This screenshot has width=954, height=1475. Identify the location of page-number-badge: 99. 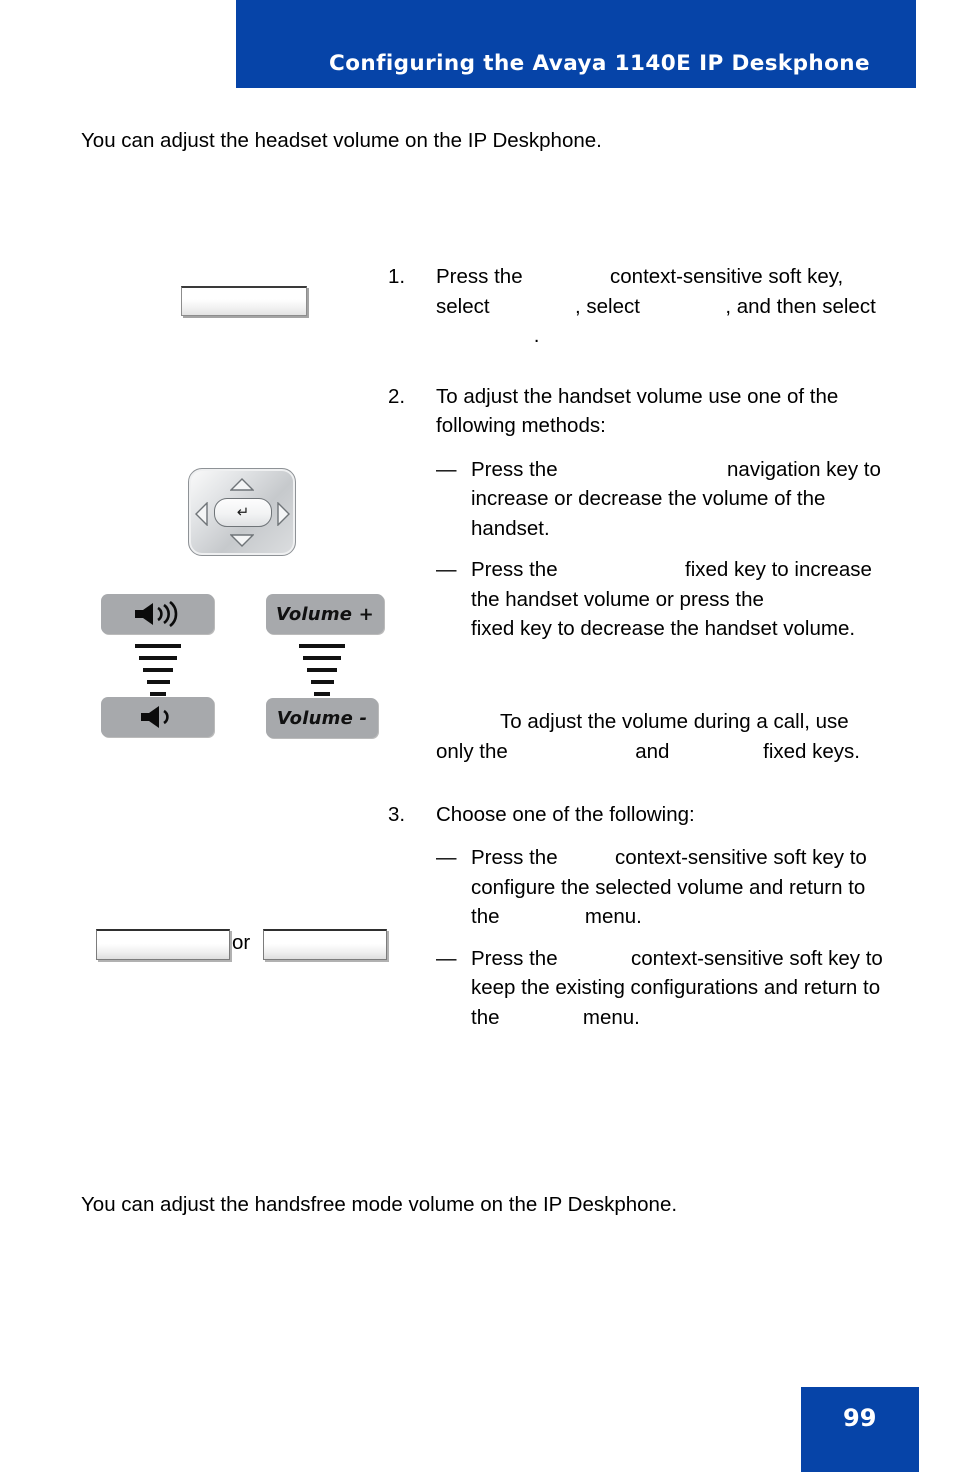
(860, 1429).